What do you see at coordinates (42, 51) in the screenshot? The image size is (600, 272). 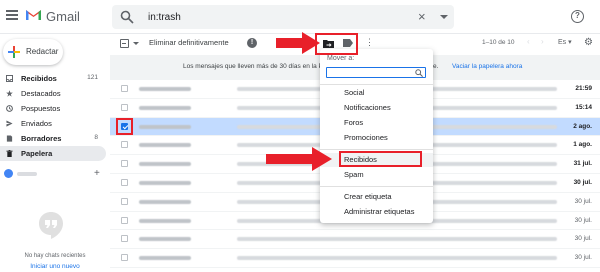 I see `compose-label: Redactar` at bounding box center [42, 51].